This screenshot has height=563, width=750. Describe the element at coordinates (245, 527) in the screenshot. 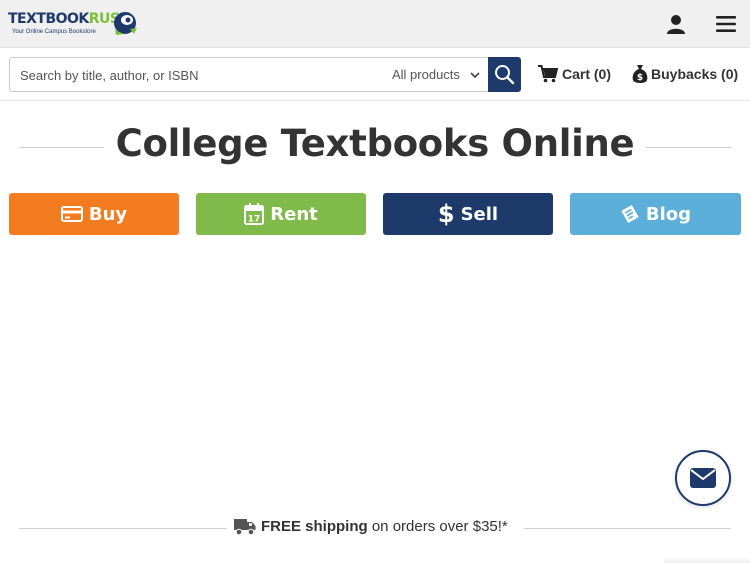

I see `delivery-truck-icon` at that location.